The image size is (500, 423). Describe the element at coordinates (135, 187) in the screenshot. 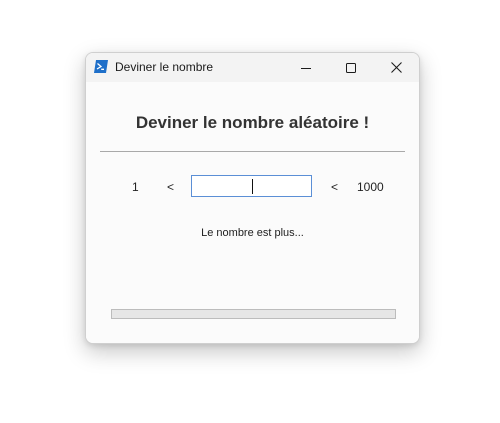

I see `range-min-label: 1` at that location.